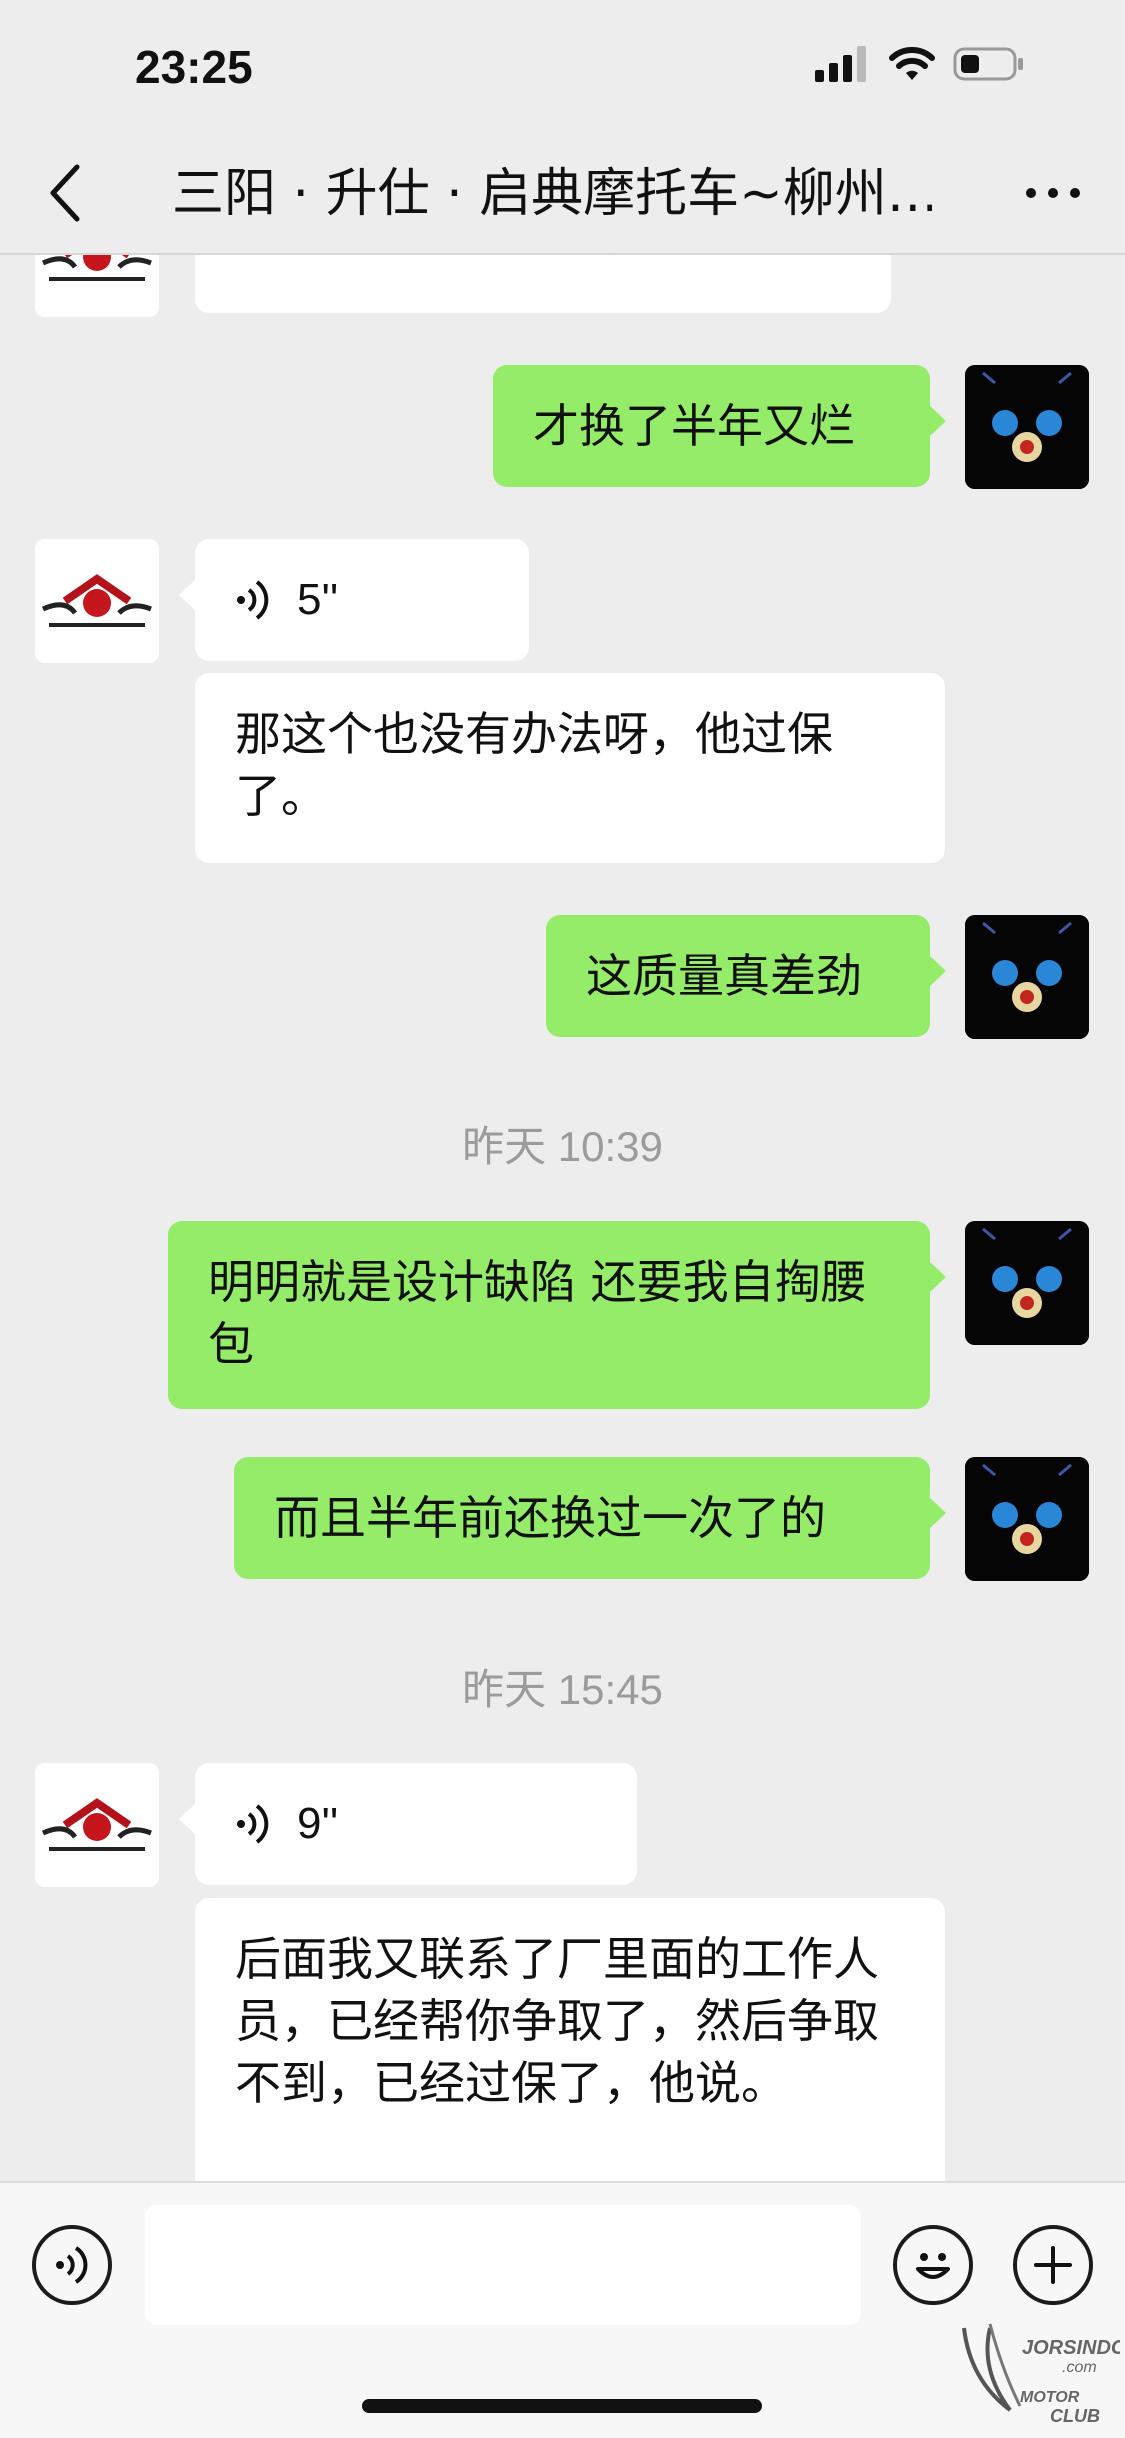  I want to click on status-time: 23:25, so click(194, 67).